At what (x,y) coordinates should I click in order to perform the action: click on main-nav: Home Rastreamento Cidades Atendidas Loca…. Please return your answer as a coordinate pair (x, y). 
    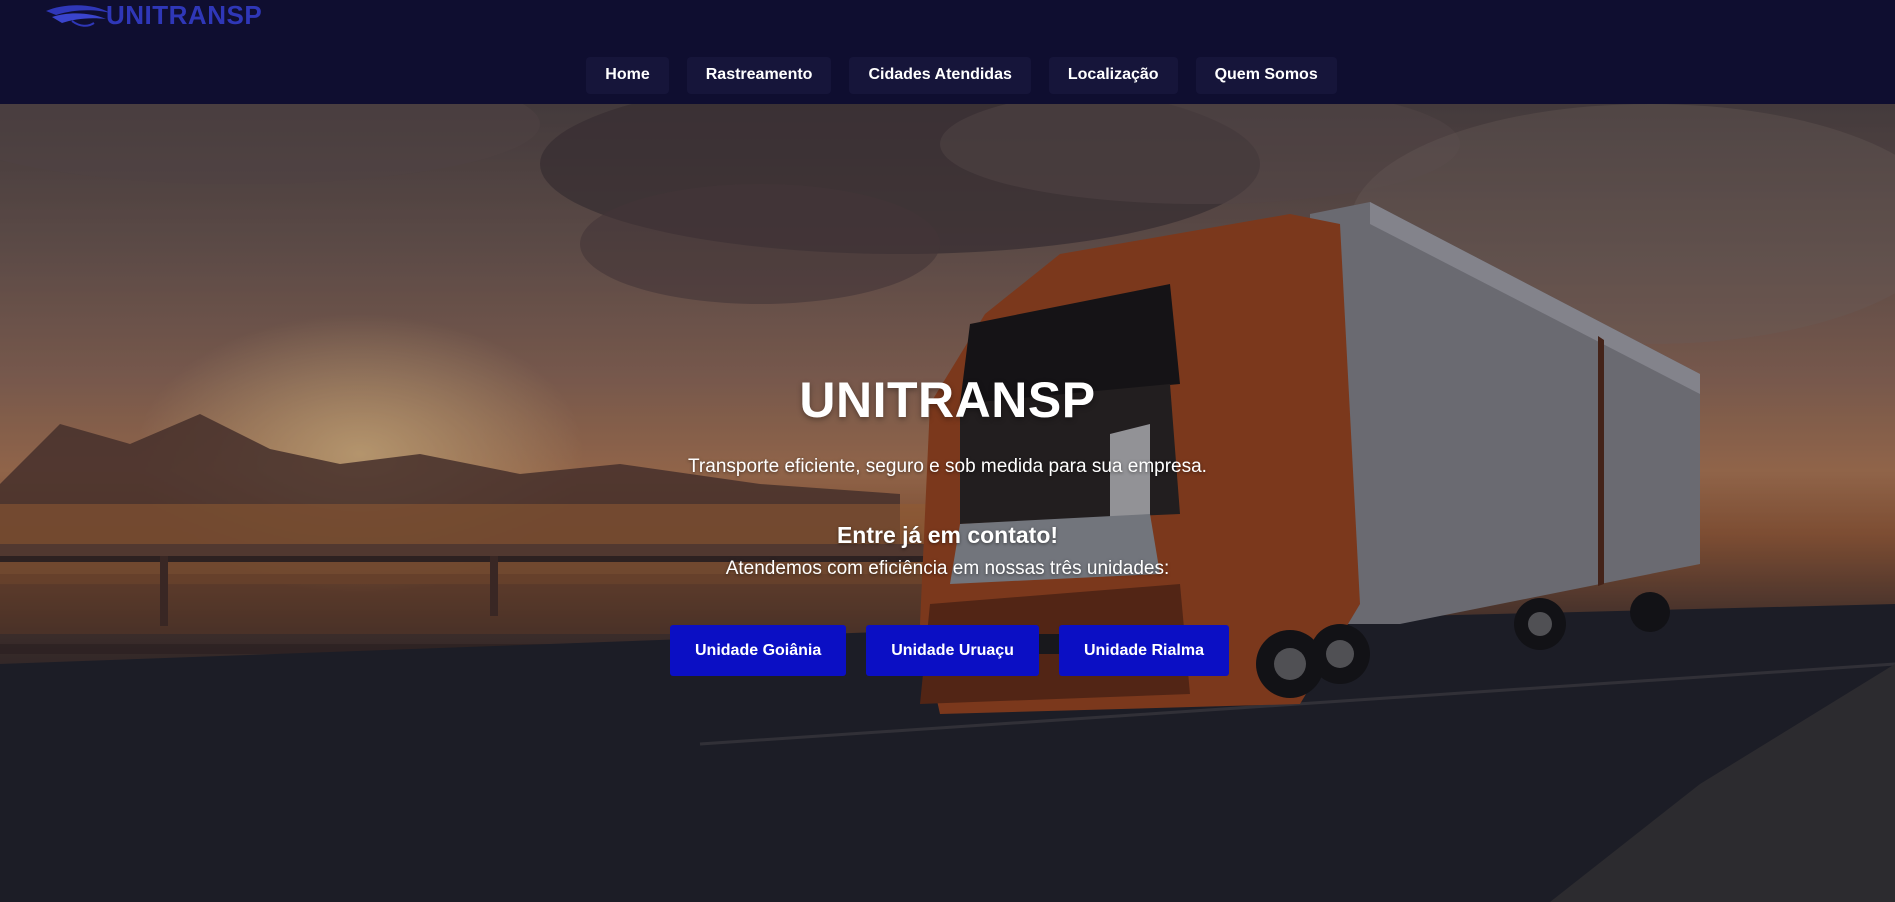
    Looking at the image, I should click on (947, 75).